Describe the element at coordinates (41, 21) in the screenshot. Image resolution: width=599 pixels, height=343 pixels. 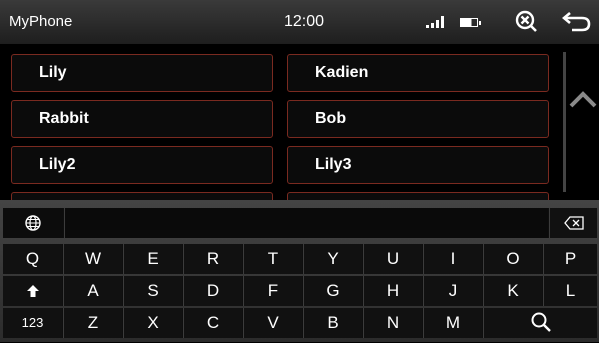
I see `app-title: MyPhone` at that location.